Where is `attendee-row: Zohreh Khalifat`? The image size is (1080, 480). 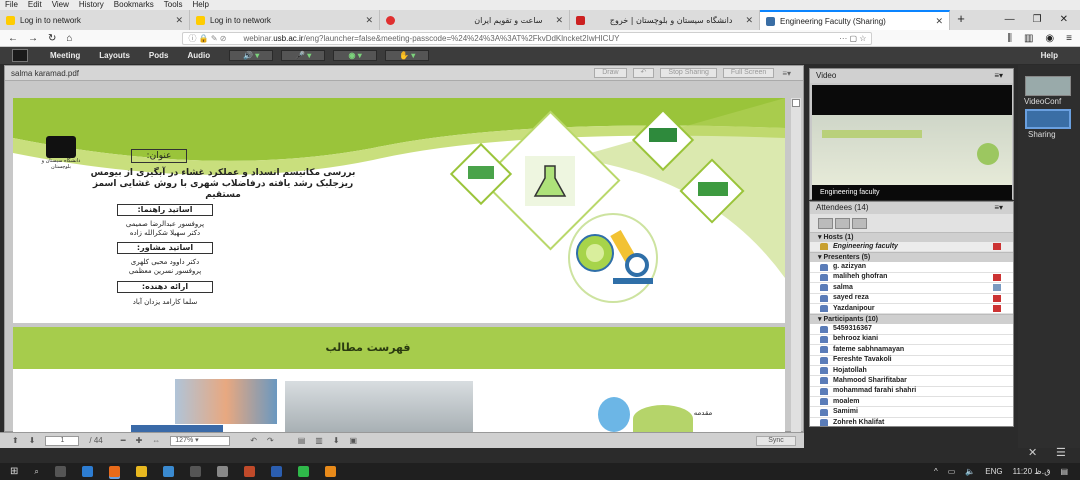
attendee-row: Zohreh Khalifat is located at coordinates (911, 421).